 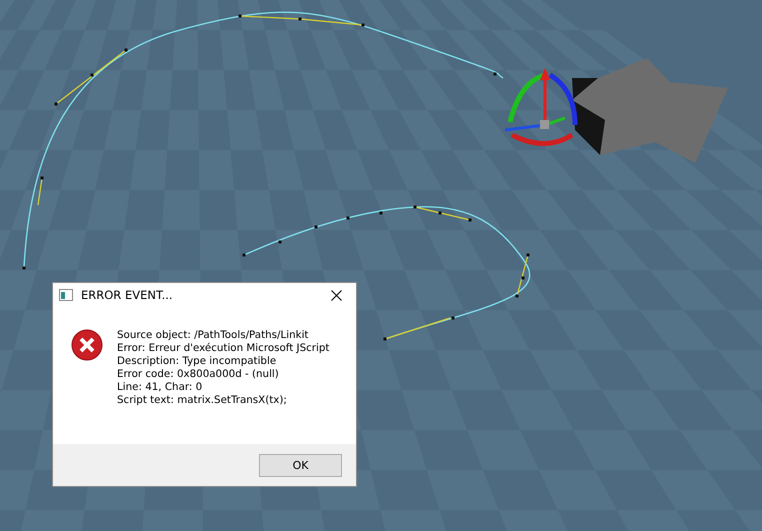 What do you see at coordinates (300, 465) in the screenshot?
I see `ok-button: OK` at bounding box center [300, 465].